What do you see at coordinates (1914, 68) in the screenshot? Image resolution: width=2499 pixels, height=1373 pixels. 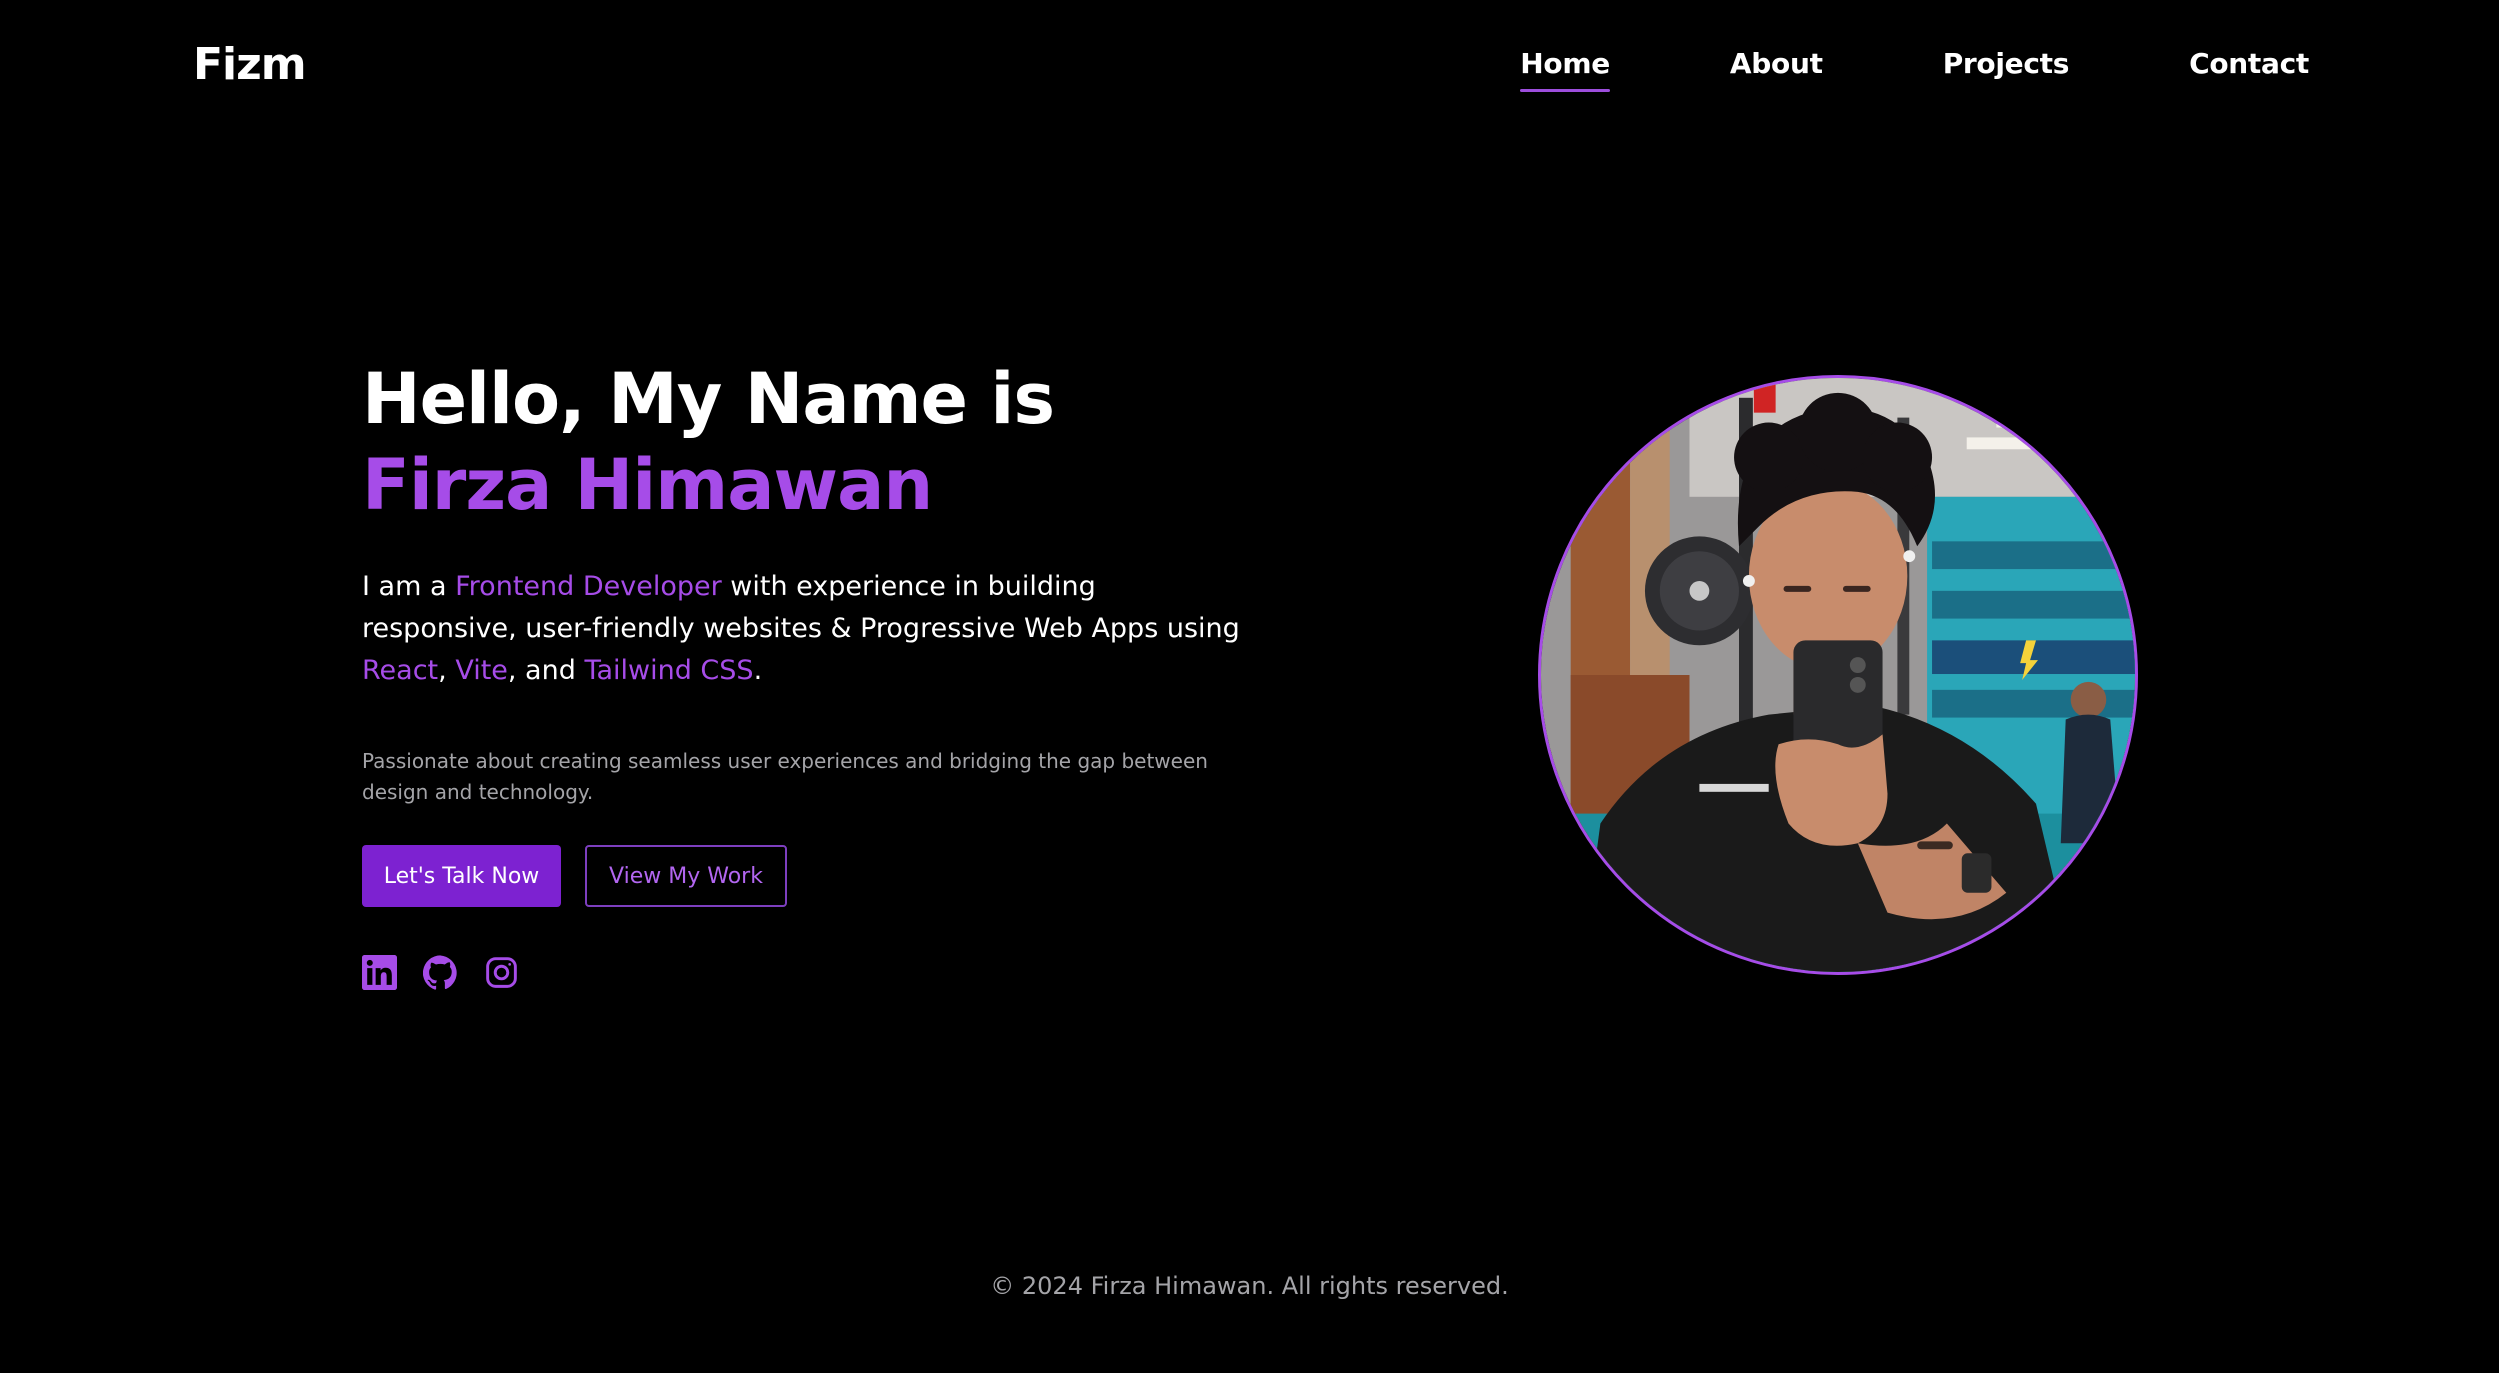 I see `main-nav: Home About Projects Contact` at bounding box center [1914, 68].